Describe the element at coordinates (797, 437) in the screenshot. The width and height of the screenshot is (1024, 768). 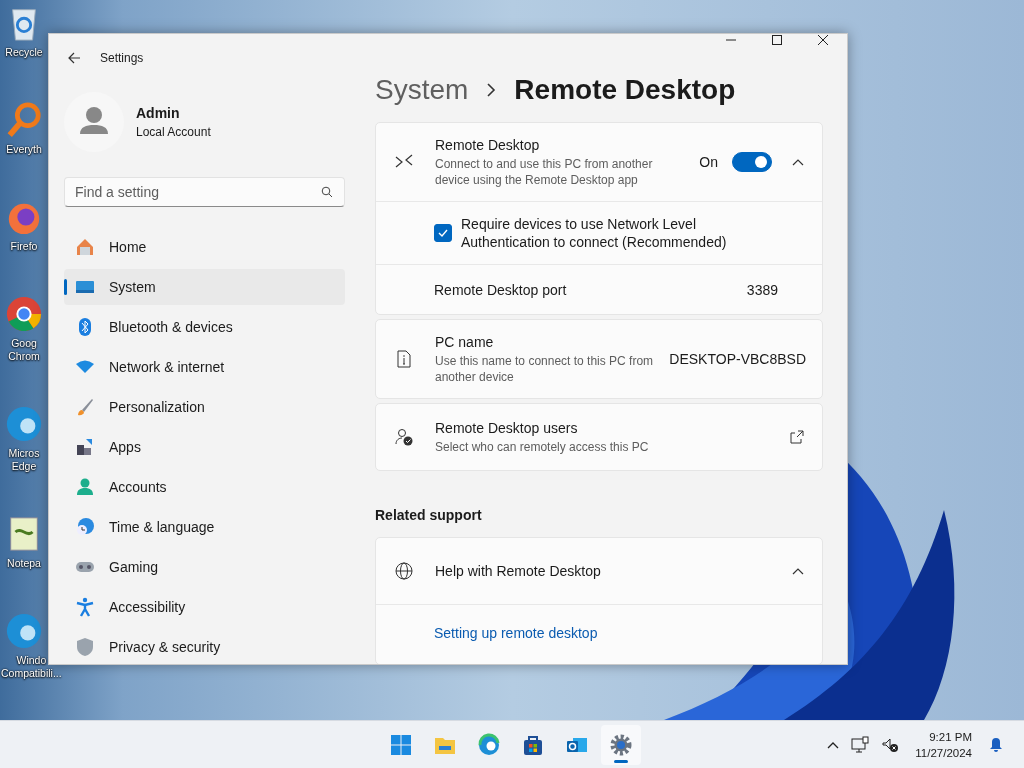
I see `external-link-icon` at that location.